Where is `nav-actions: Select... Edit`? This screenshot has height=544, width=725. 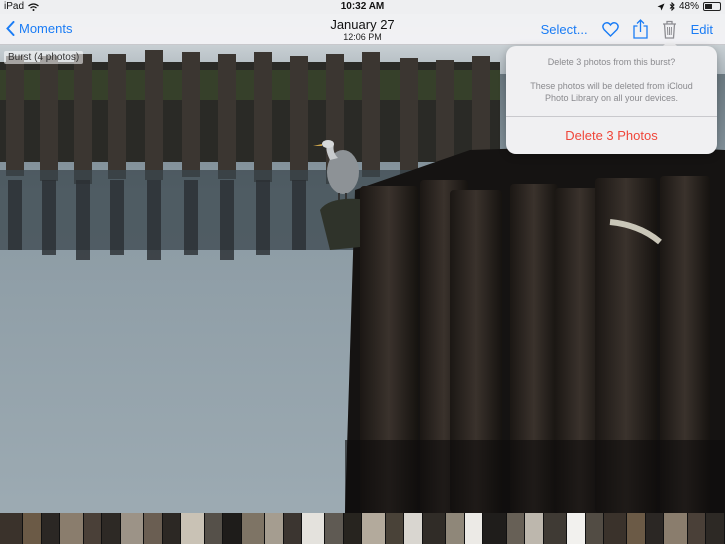 nav-actions: Select... Edit is located at coordinates (627, 29).